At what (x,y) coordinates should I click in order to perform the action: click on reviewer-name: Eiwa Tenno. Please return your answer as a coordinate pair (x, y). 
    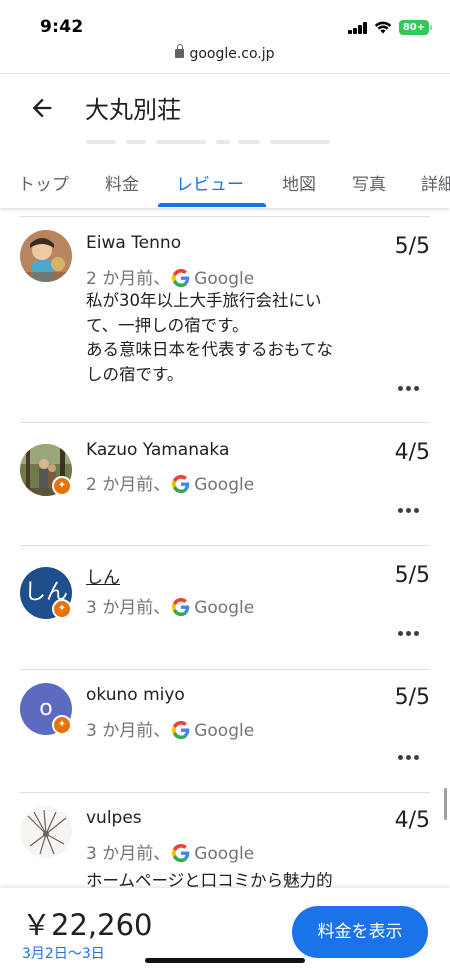
    Looking at the image, I should click on (133, 243).